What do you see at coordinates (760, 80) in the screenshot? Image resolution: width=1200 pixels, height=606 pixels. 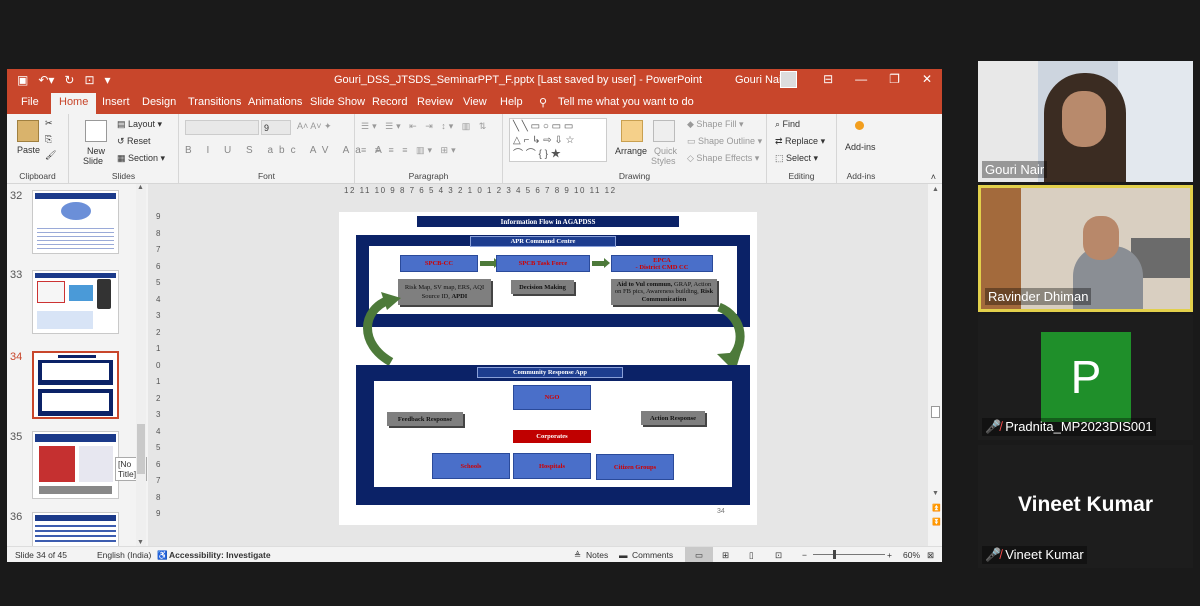 I see `user-name: Gouri Nair` at bounding box center [760, 80].